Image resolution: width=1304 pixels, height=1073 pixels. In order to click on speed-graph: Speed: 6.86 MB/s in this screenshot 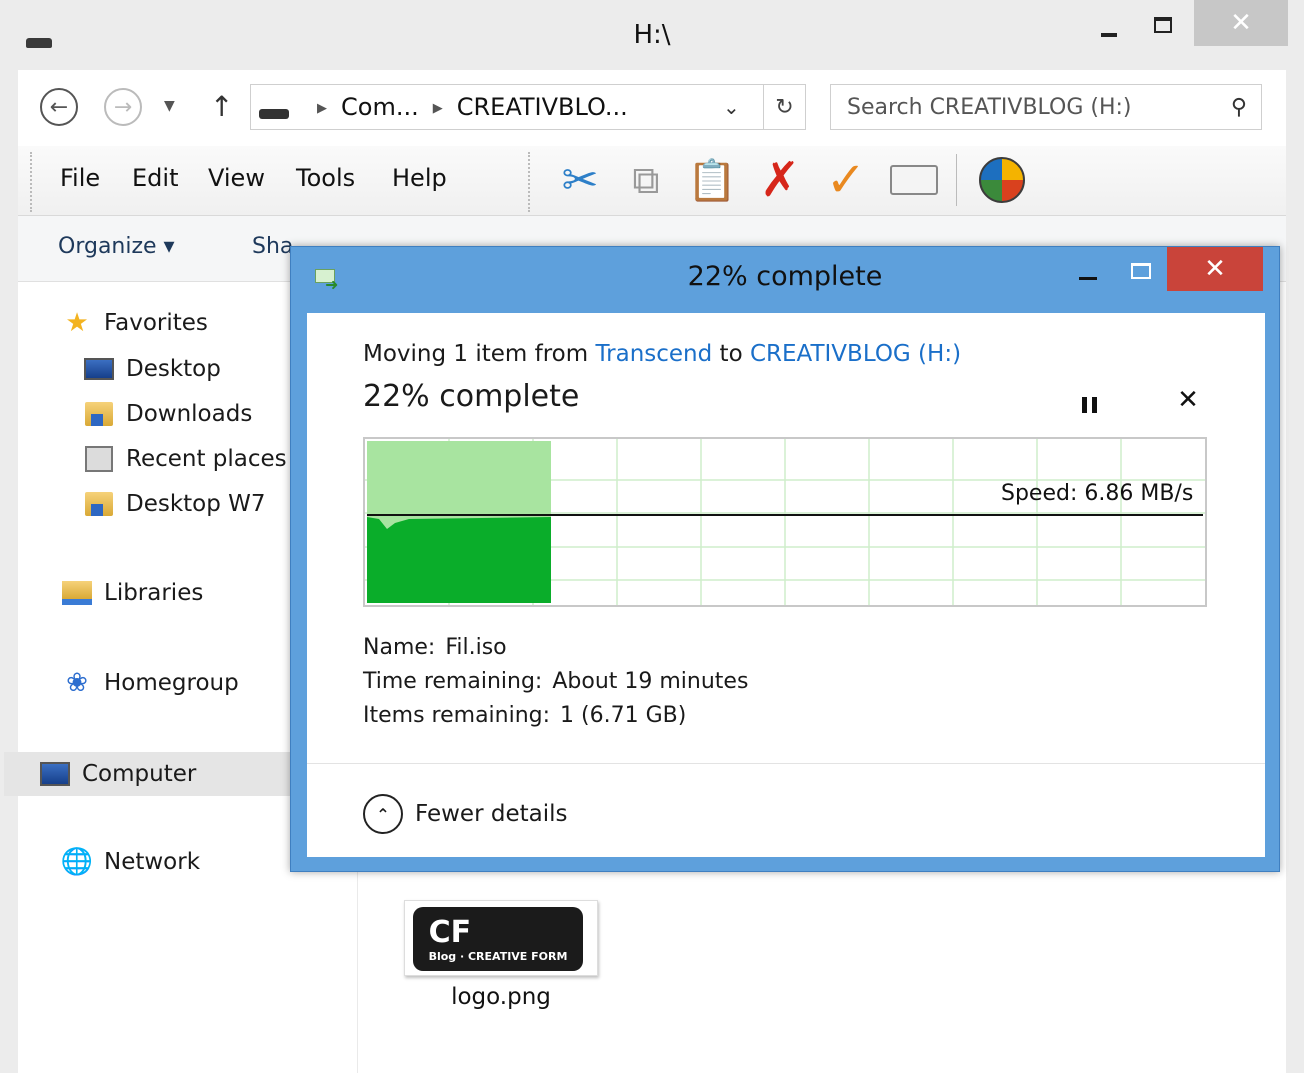, I will do `click(785, 522)`.